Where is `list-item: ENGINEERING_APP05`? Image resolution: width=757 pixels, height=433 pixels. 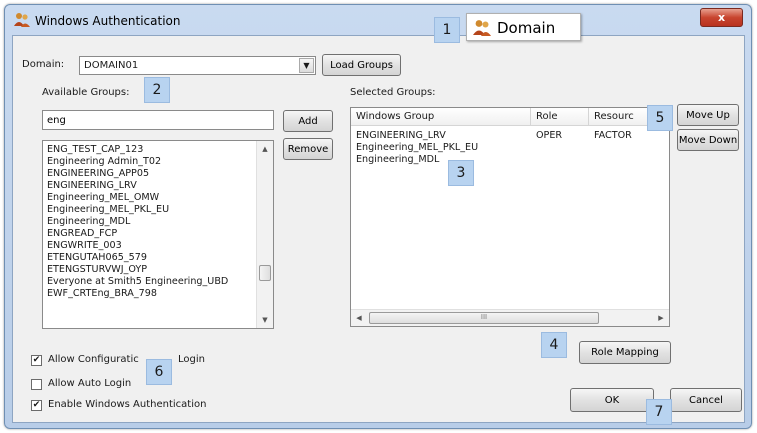 list-item: ENGINEERING_APP05 is located at coordinates (137, 174).